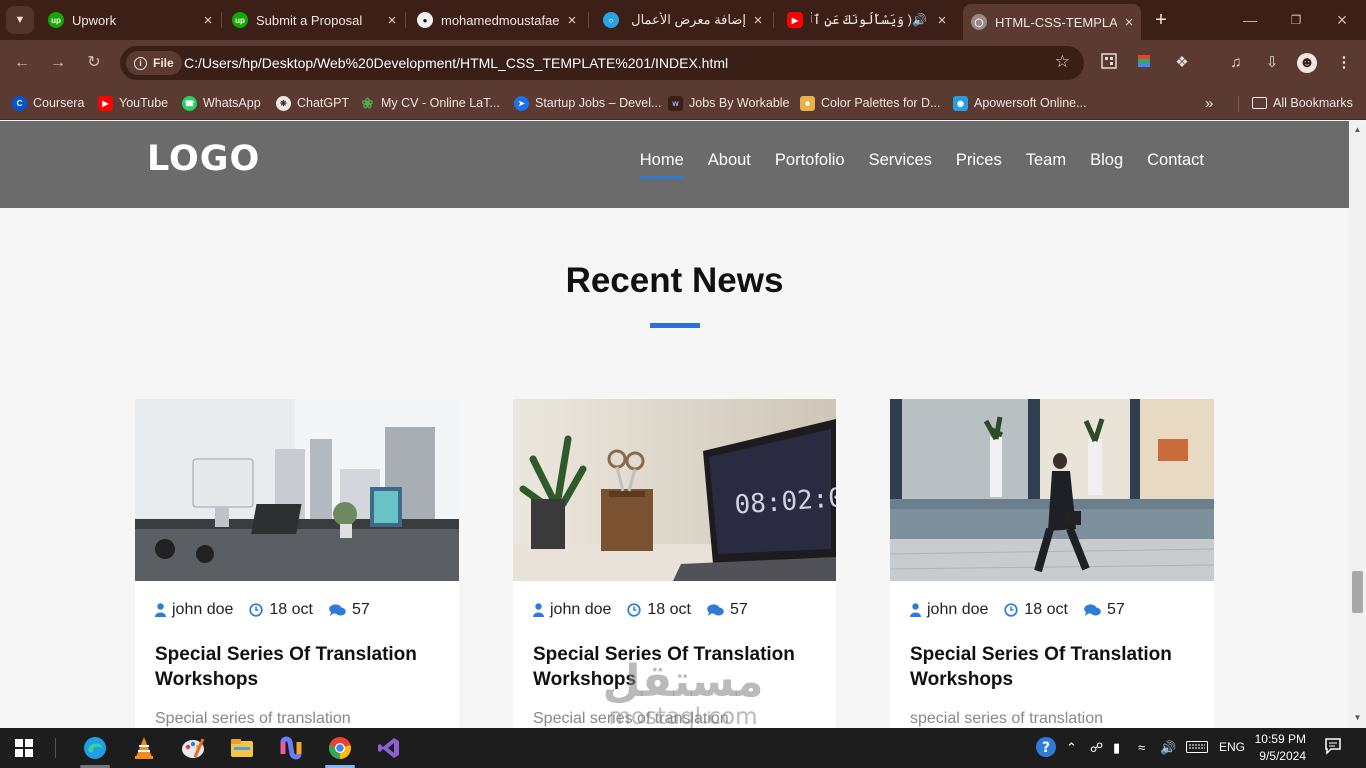 The image size is (1366, 768). Describe the element at coordinates (58, 63) in the screenshot. I see `forward-button: →` at that location.